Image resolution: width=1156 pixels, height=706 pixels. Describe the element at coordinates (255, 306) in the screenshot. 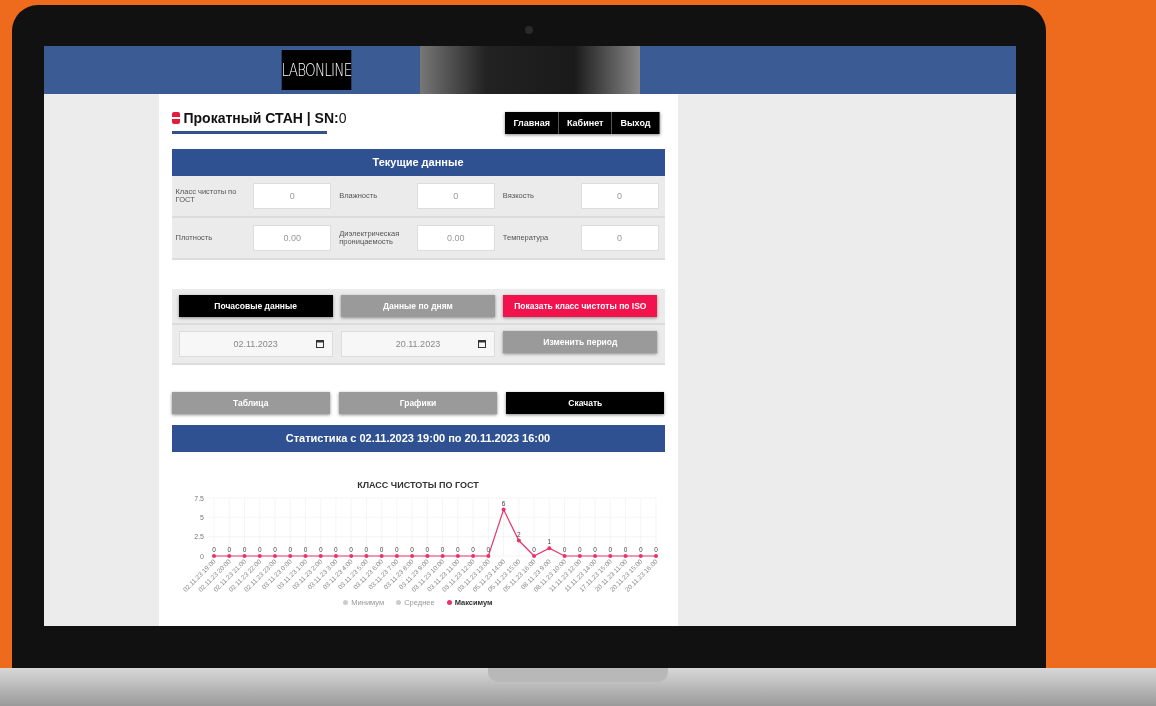

I see `mode-button: Почасовые данные` at that location.